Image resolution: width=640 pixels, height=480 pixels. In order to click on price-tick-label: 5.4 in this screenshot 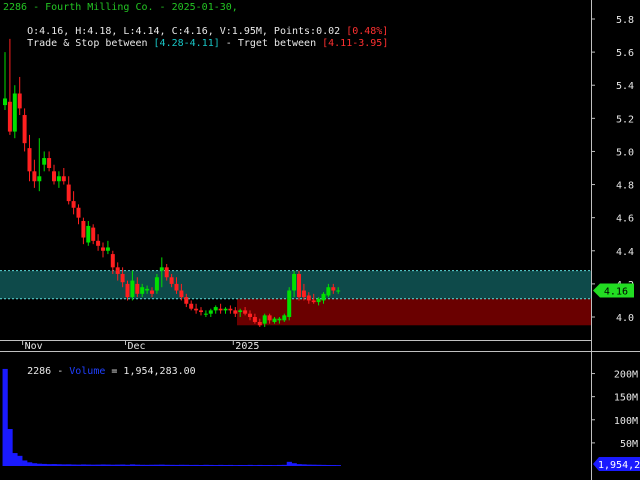, I will do `click(625, 86)`.